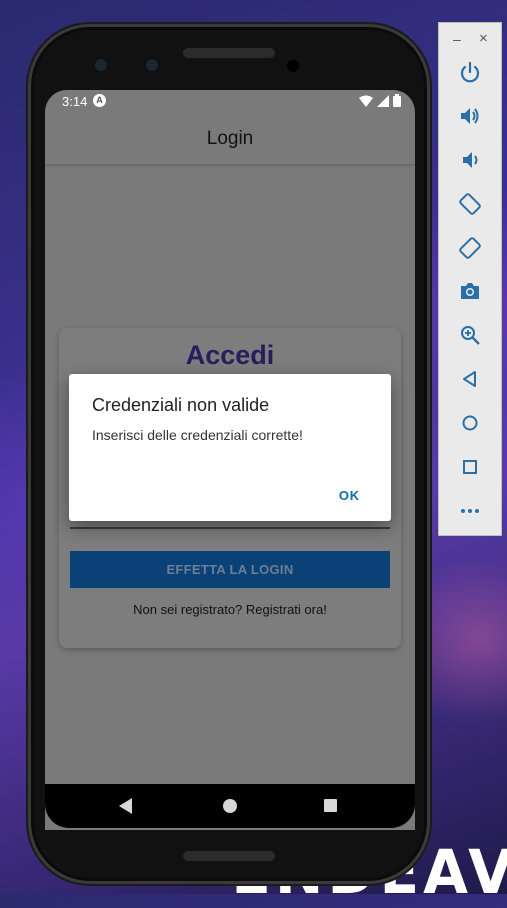 The image size is (507, 908). What do you see at coordinates (330, 805) in the screenshot?
I see `nav-recents-icon` at bounding box center [330, 805].